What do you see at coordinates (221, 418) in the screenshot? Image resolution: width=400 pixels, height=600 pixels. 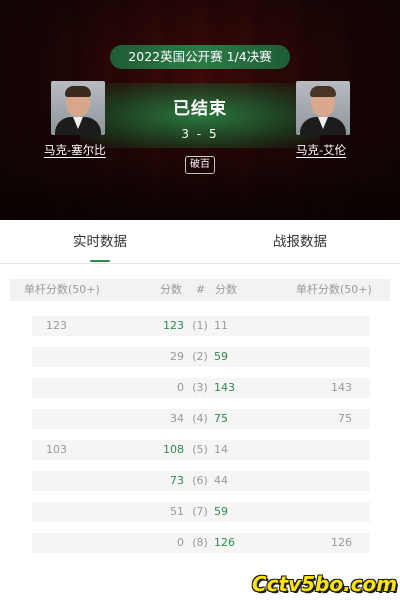 I see `score-right: 75` at bounding box center [221, 418].